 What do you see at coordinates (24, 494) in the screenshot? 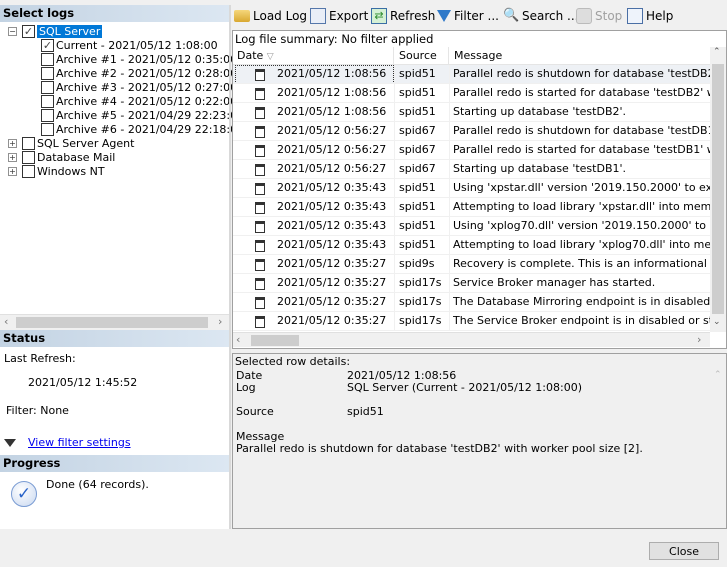
I see `done-check-icon: ✓` at bounding box center [24, 494].